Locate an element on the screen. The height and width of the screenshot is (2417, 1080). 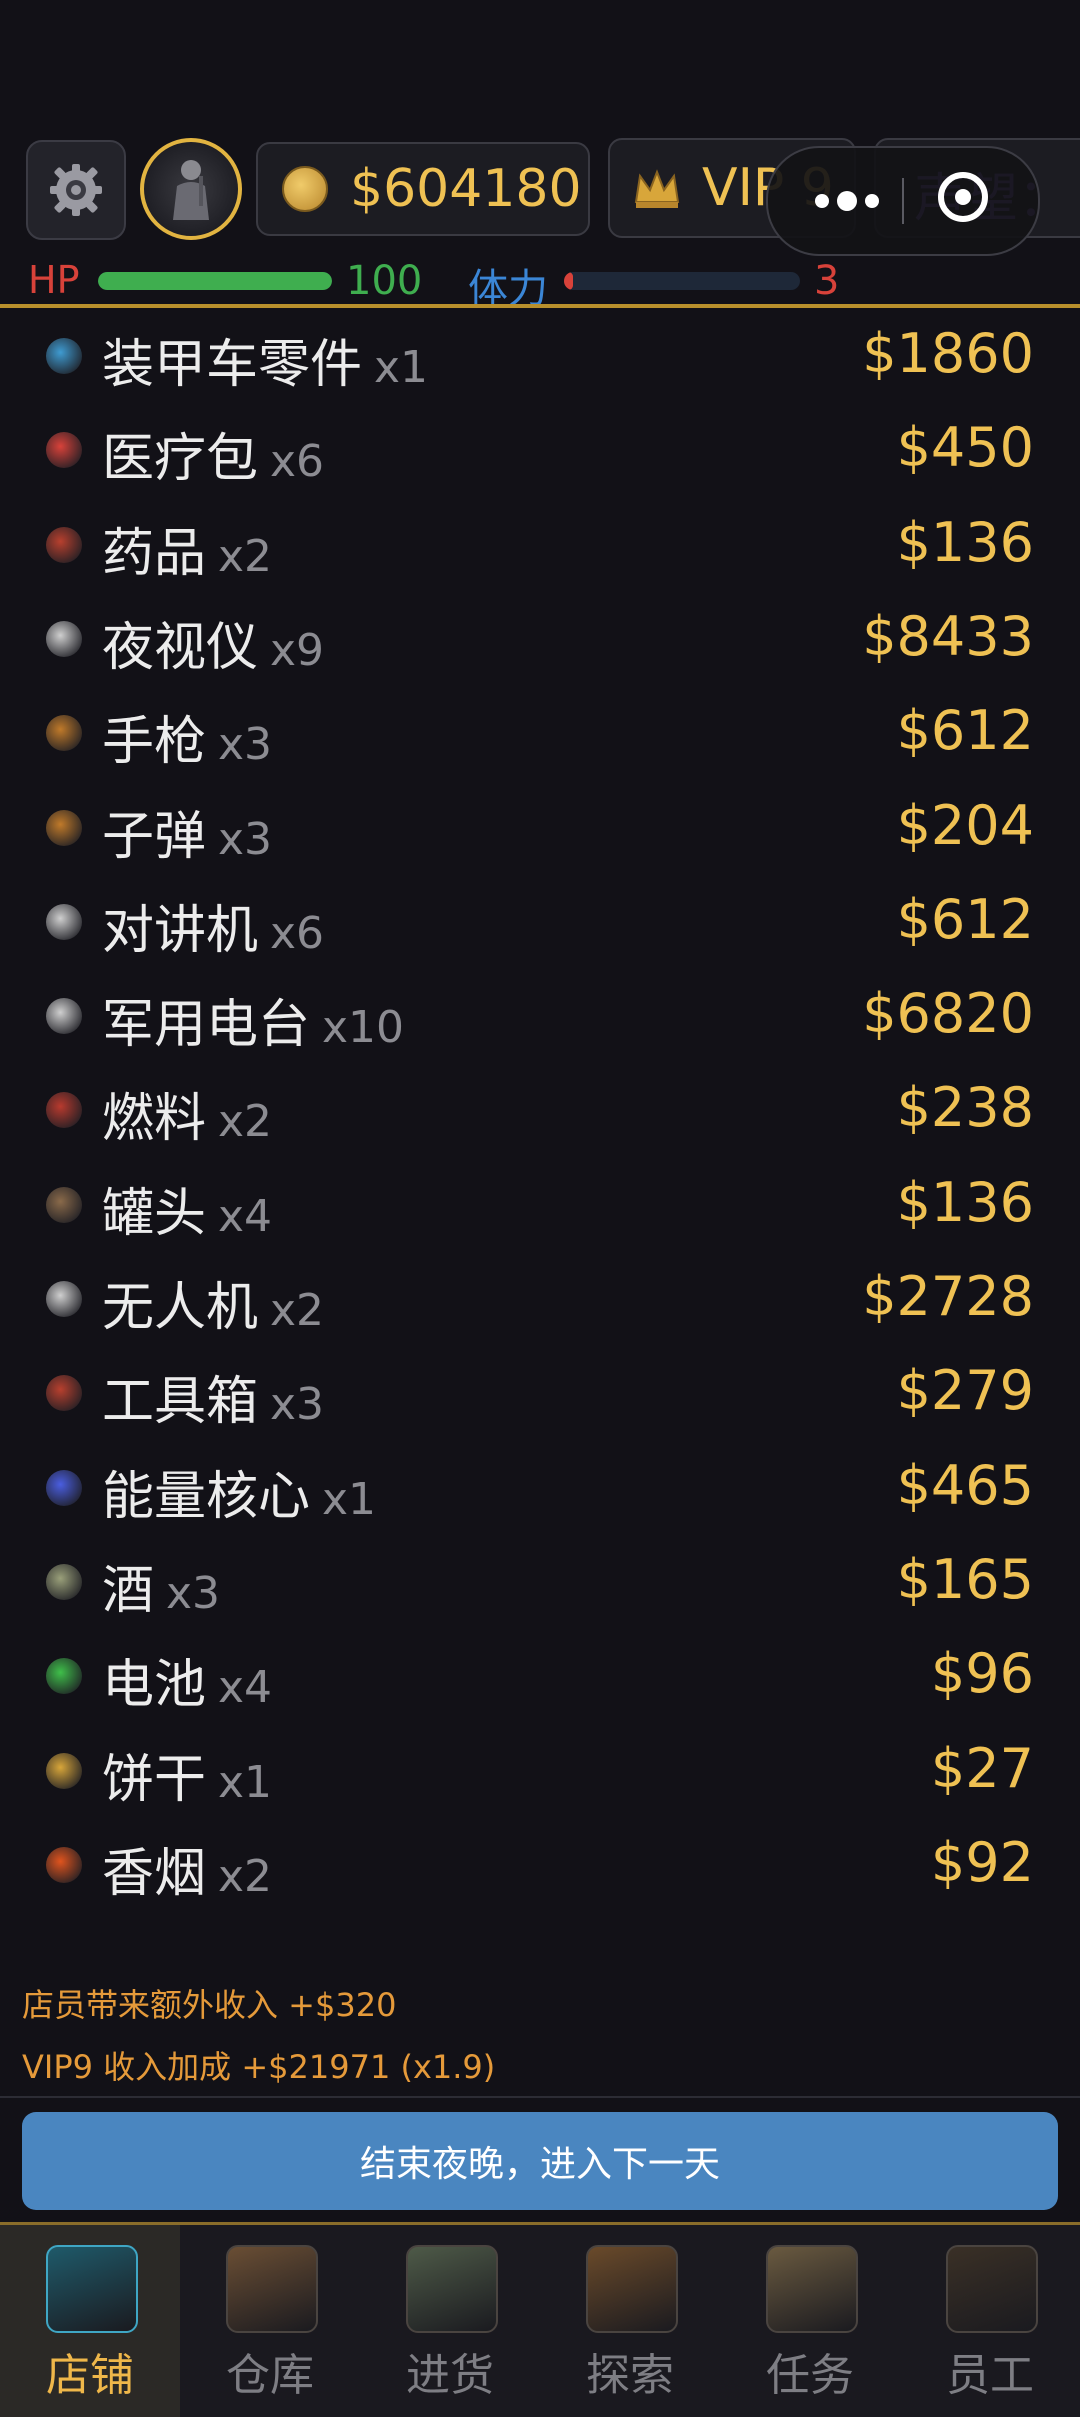
item-name-text: 军用电台 is located at coordinates (206, 1025).